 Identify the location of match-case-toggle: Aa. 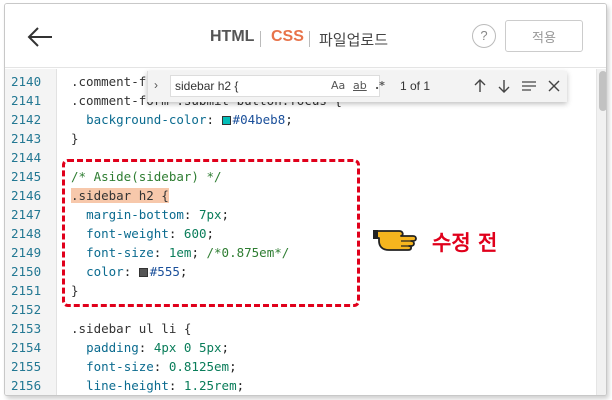
(338, 85).